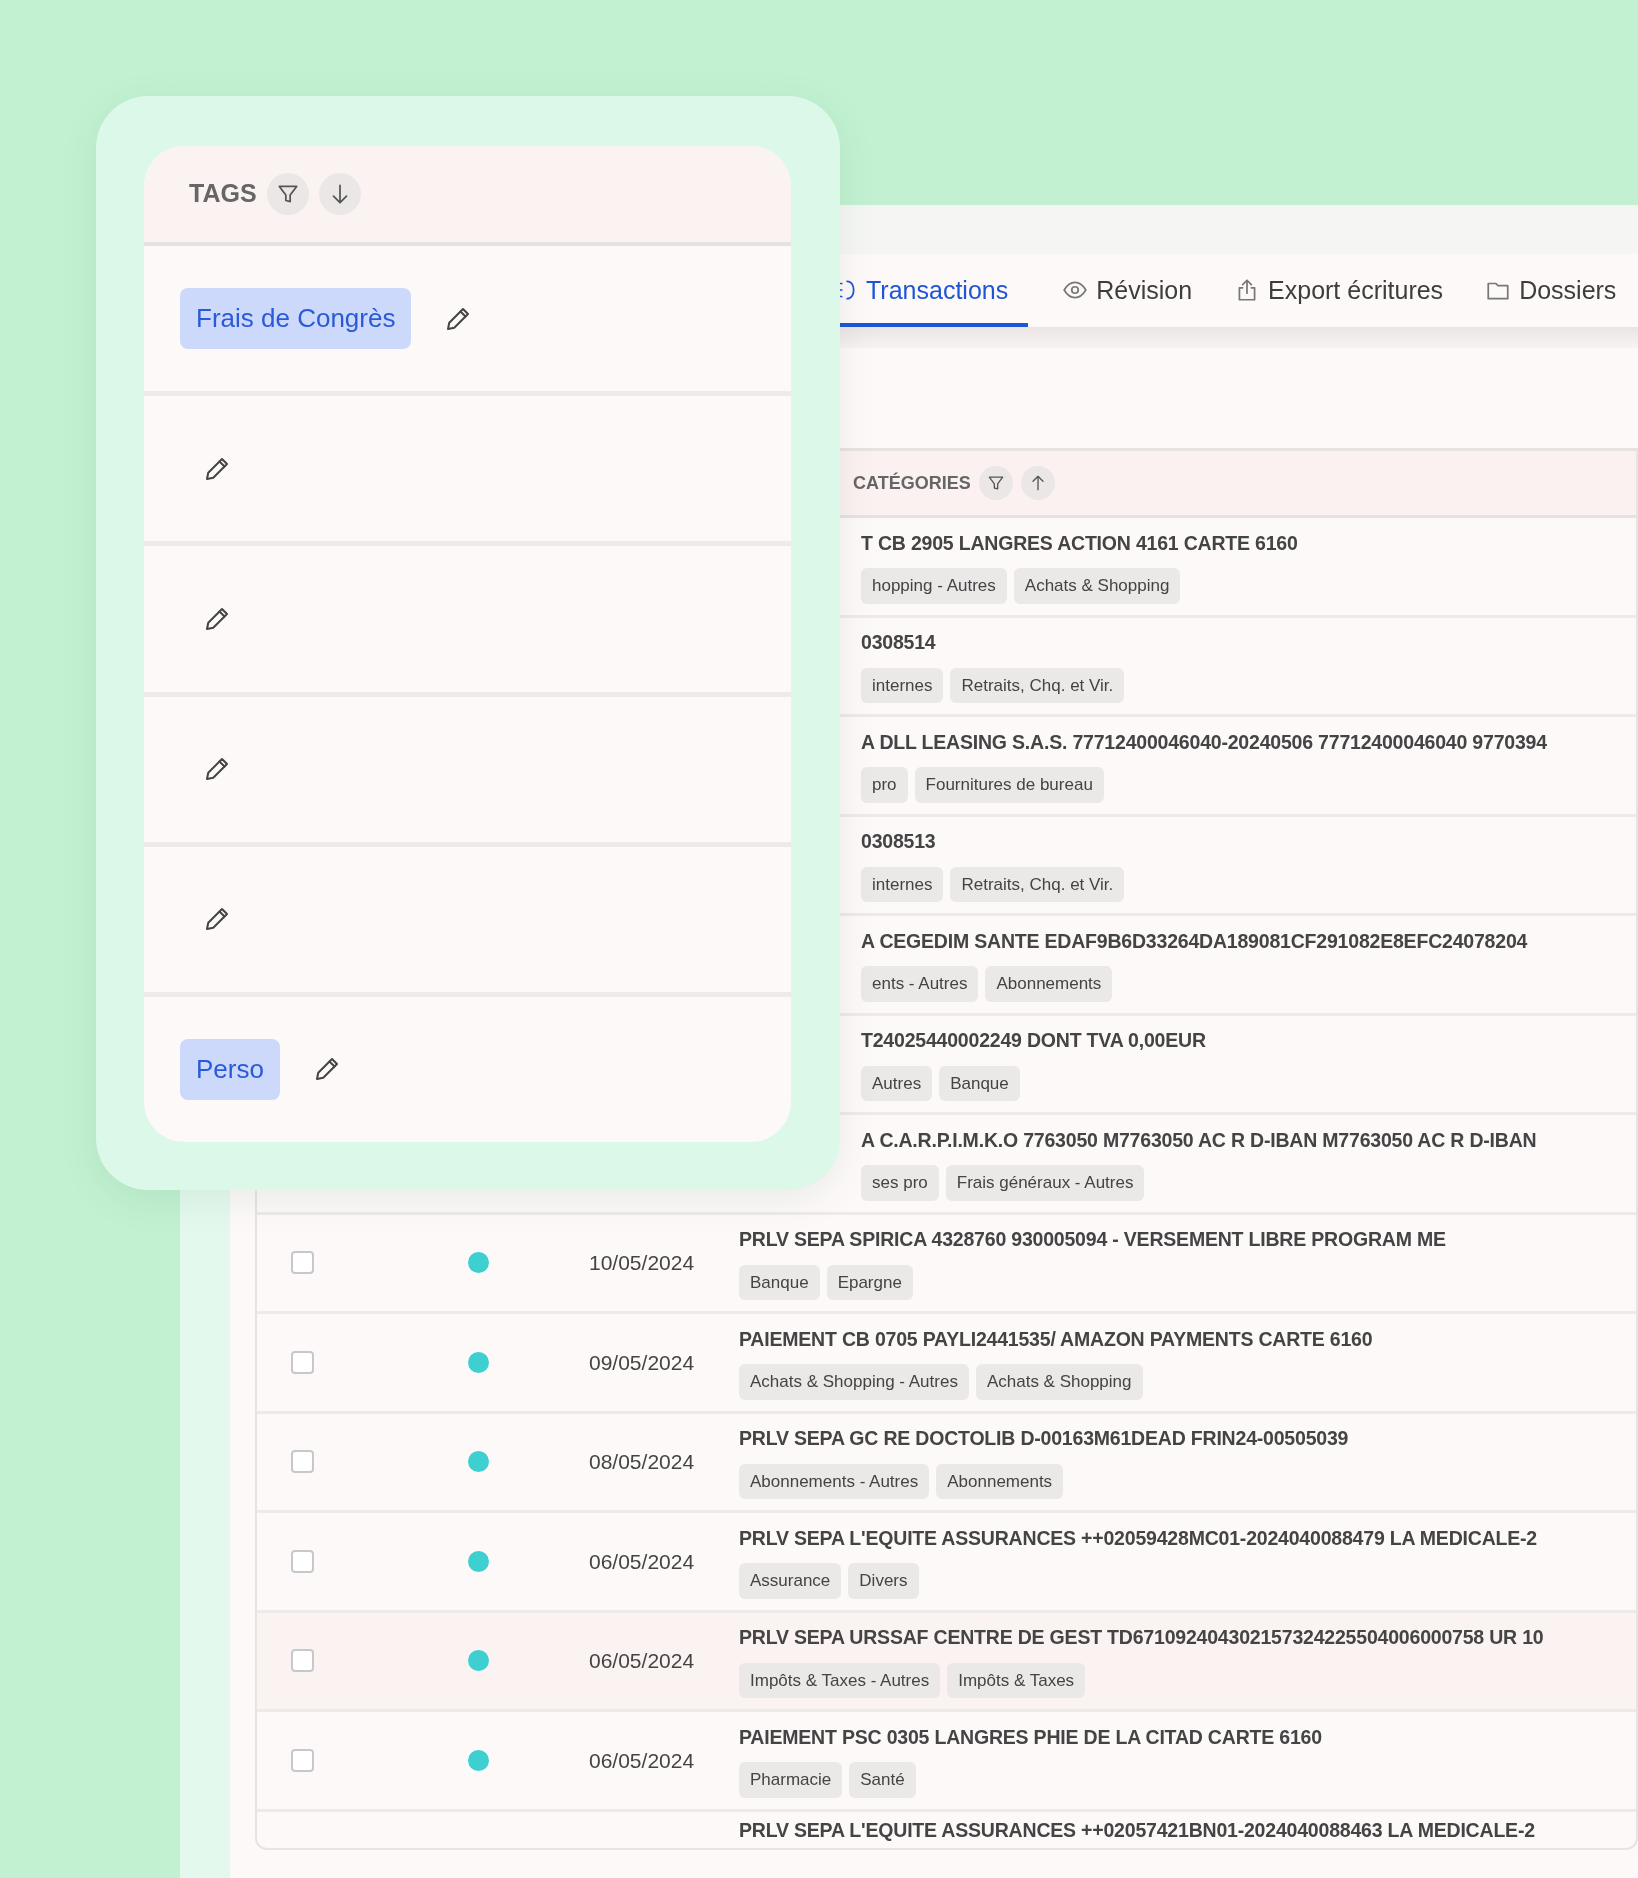 Image resolution: width=1638 pixels, height=1878 pixels. I want to click on date-text: 10/05/2024, so click(642, 1263).